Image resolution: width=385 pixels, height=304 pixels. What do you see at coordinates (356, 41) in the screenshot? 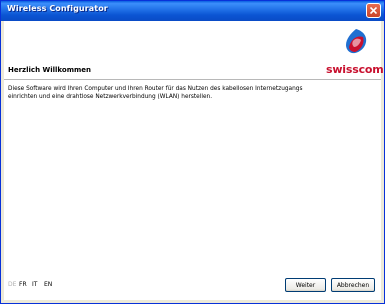
I see `swisscom-logo-icon` at bounding box center [356, 41].